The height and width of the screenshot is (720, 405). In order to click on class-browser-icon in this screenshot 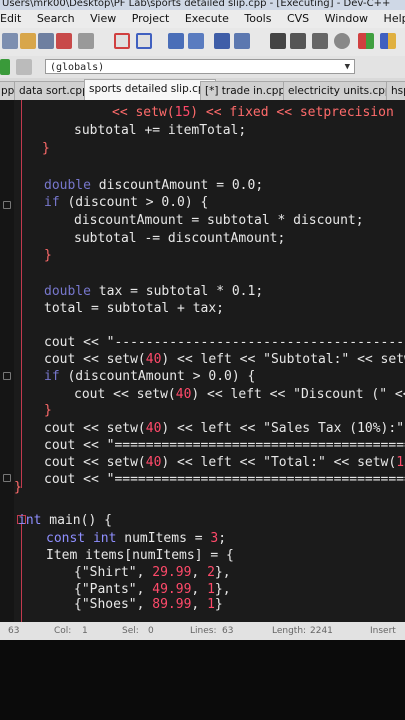, I will do `click(24, 67)`.